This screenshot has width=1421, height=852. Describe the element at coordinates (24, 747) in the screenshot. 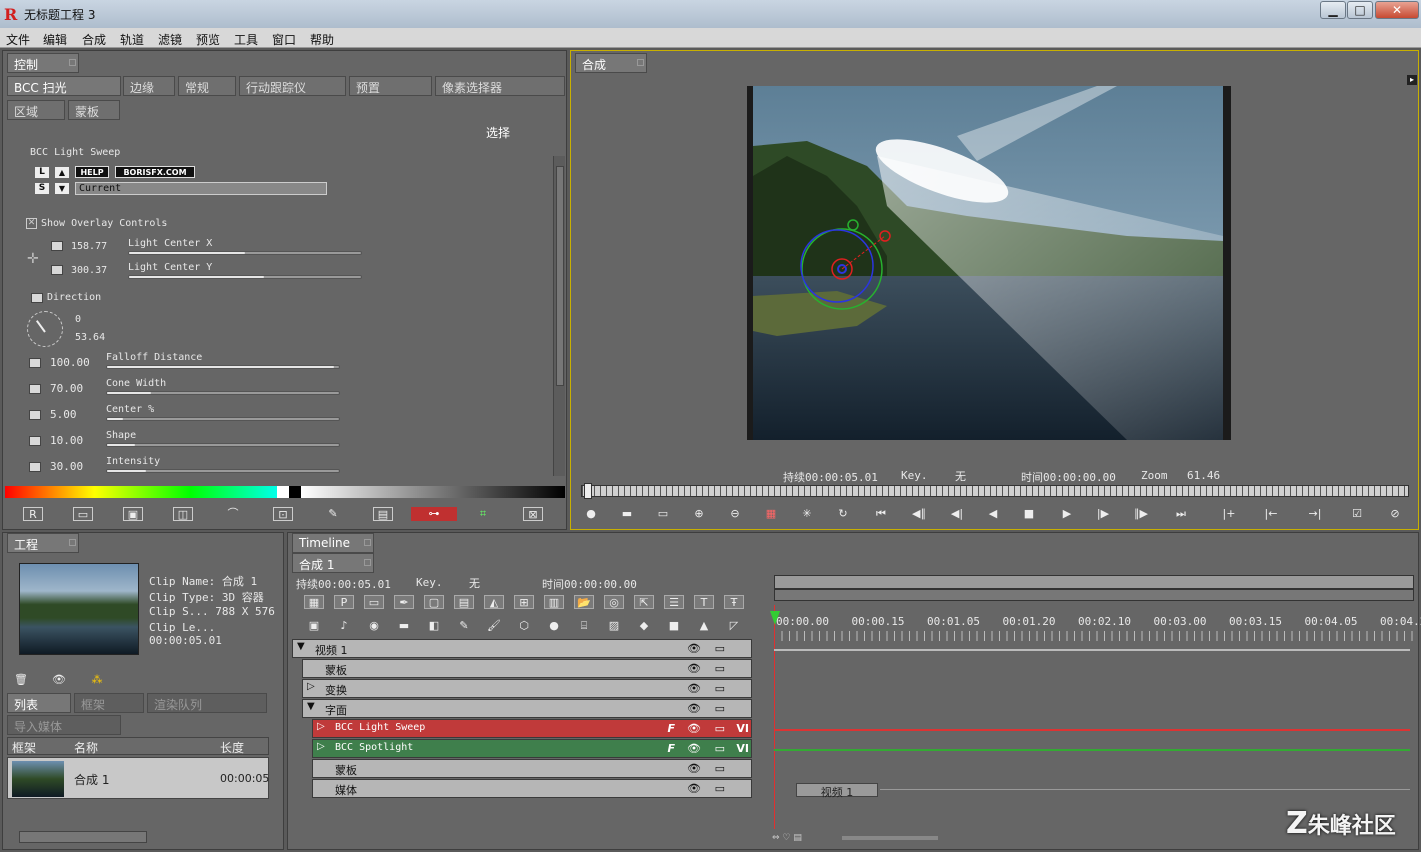

I see `col-frame: 框架` at that location.